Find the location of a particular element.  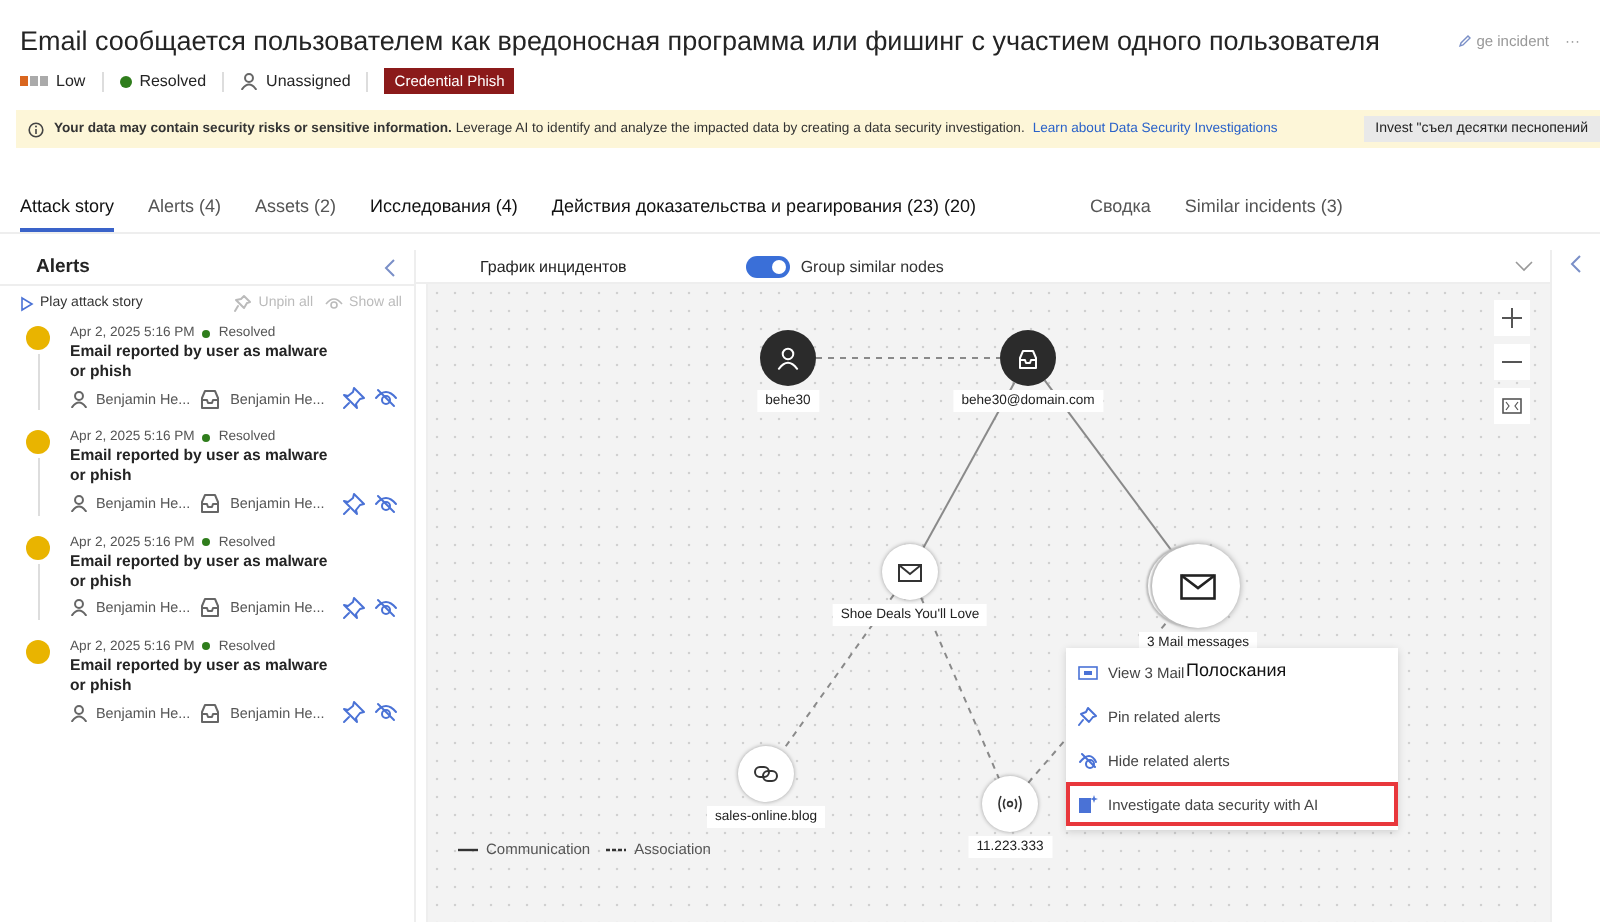

mailbox-node is located at coordinates (1028, 358).